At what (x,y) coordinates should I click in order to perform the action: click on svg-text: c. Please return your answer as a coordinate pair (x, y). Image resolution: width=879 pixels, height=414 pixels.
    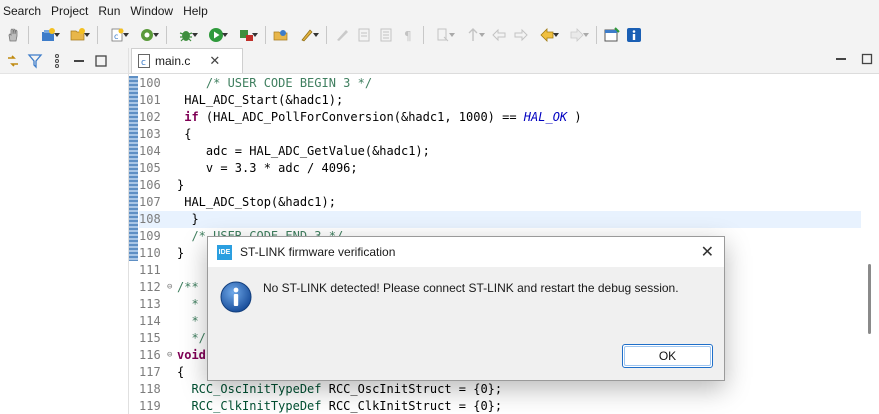
    Looking at the image, I should click on (143, 63).